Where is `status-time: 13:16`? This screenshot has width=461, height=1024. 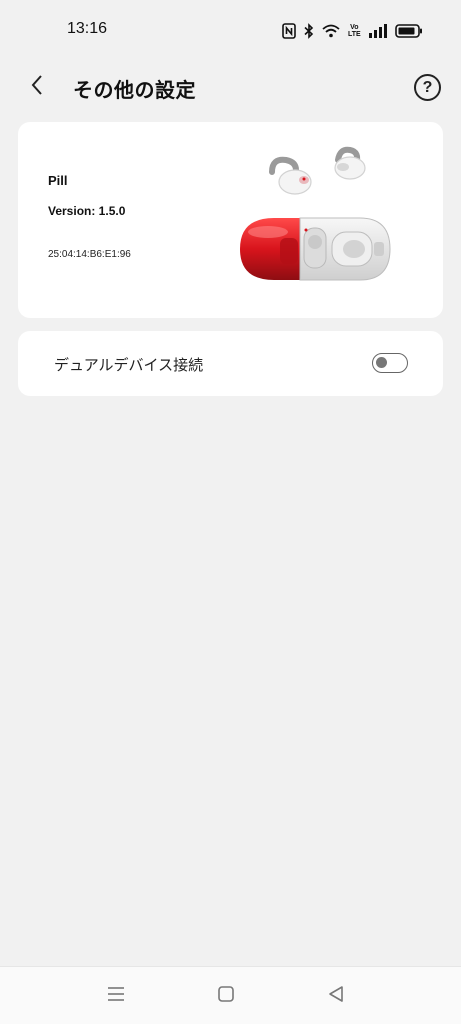
status-time: 13:16 is located at coordinates (87, 28).